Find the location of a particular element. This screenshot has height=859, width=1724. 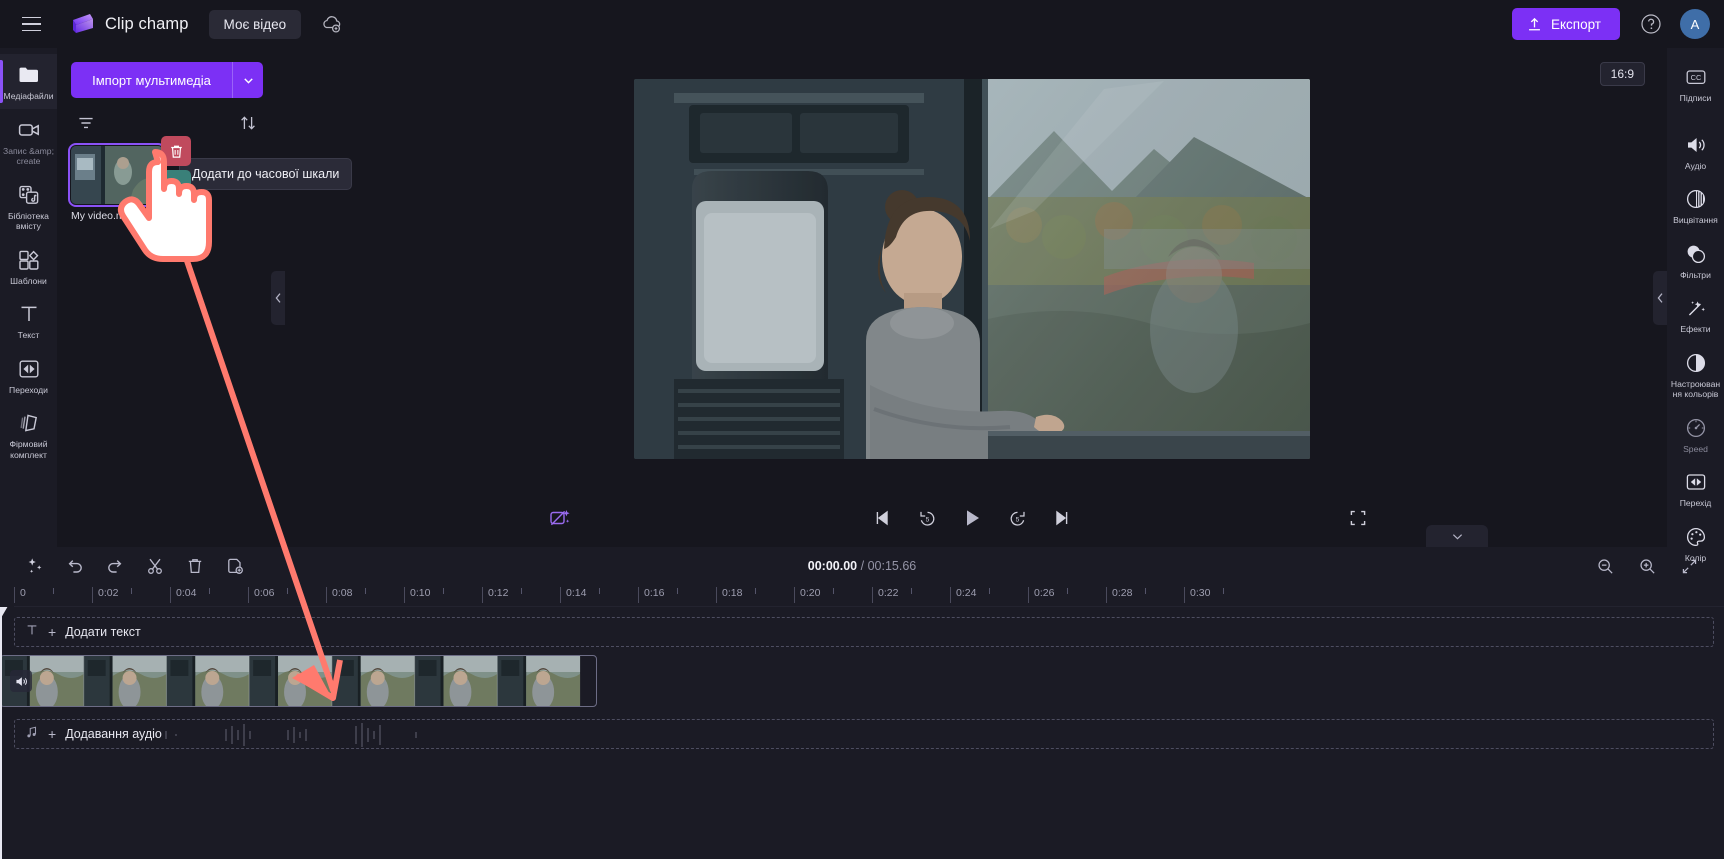

auto-compose-icon is located at coordinates (35, 566).